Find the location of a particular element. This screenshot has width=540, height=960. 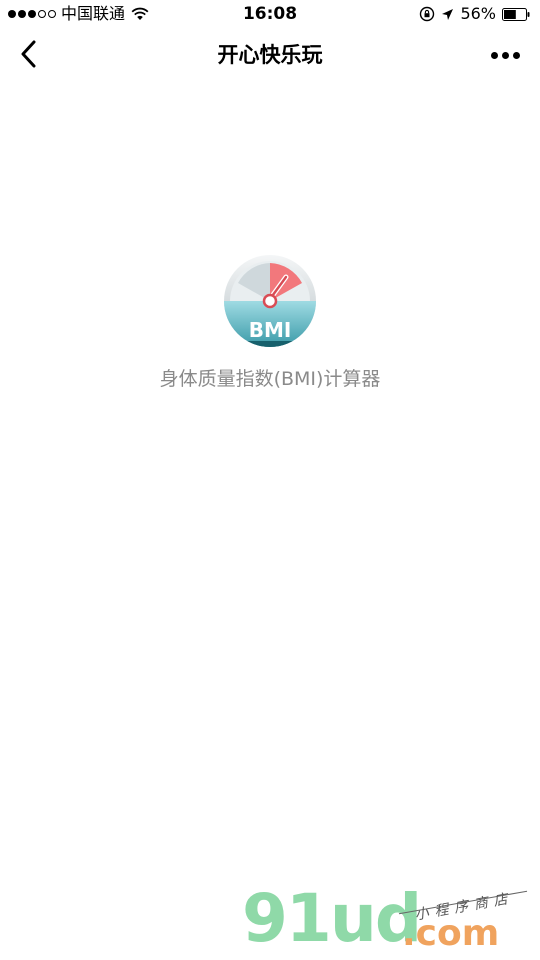

app-name: 身体质量指数(BMI)计算器 is located at coordinates (270, 377).